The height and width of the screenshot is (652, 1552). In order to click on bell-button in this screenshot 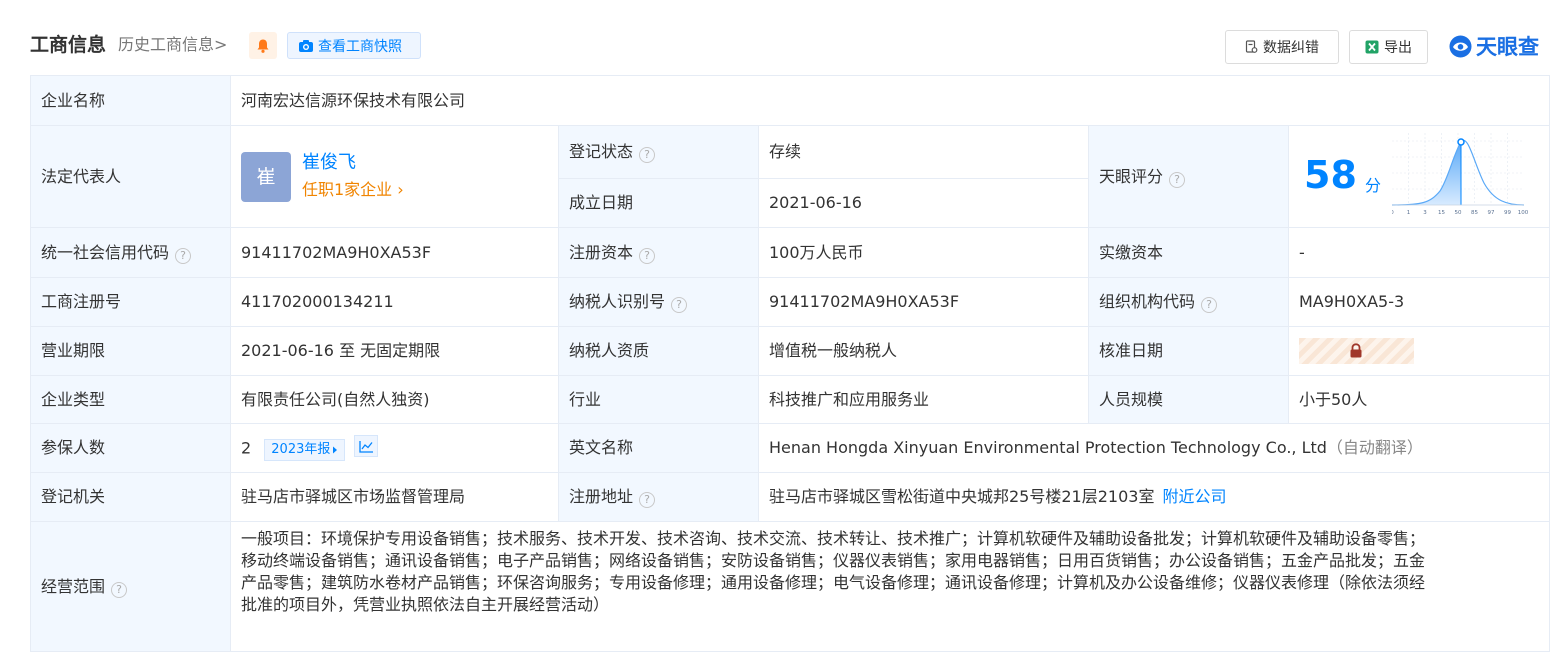, I will do `click(263, 45)`.